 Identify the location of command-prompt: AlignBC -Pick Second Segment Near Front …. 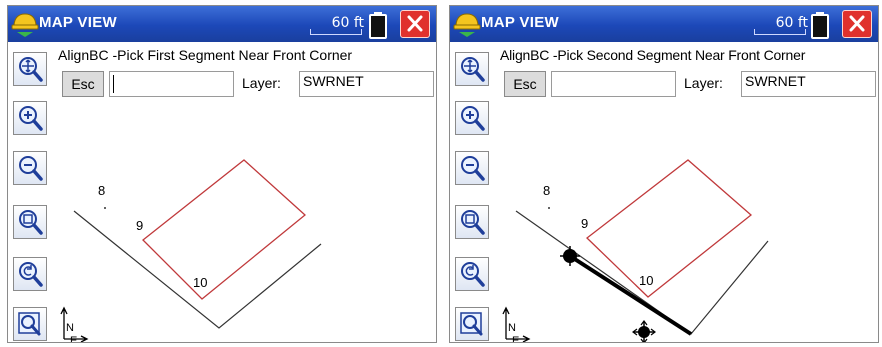
(653, 55).